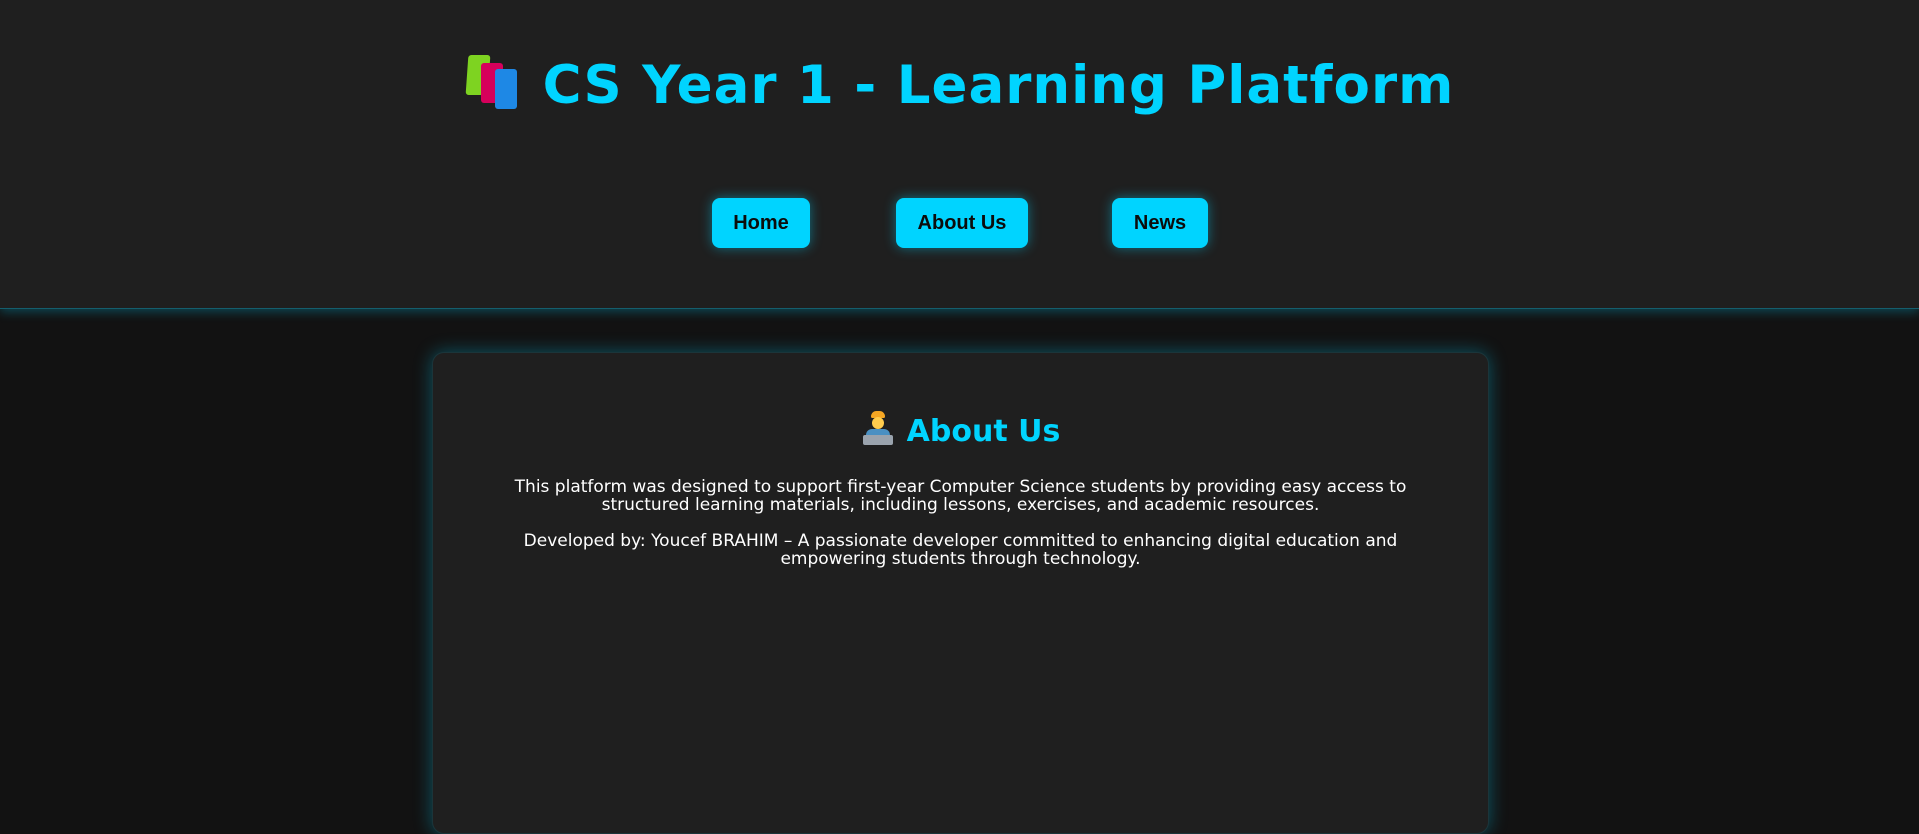 This screenshot has width=1919, height=834. Describe the element at coordinates (878, 429) in the screenshot. I see `technologist-icon` at that location.